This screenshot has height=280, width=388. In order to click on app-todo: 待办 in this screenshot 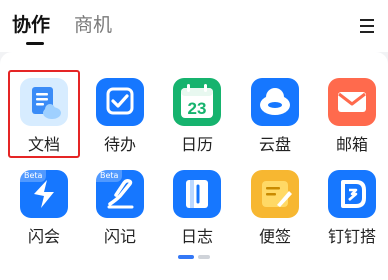, I will do `click(120, 120)`.